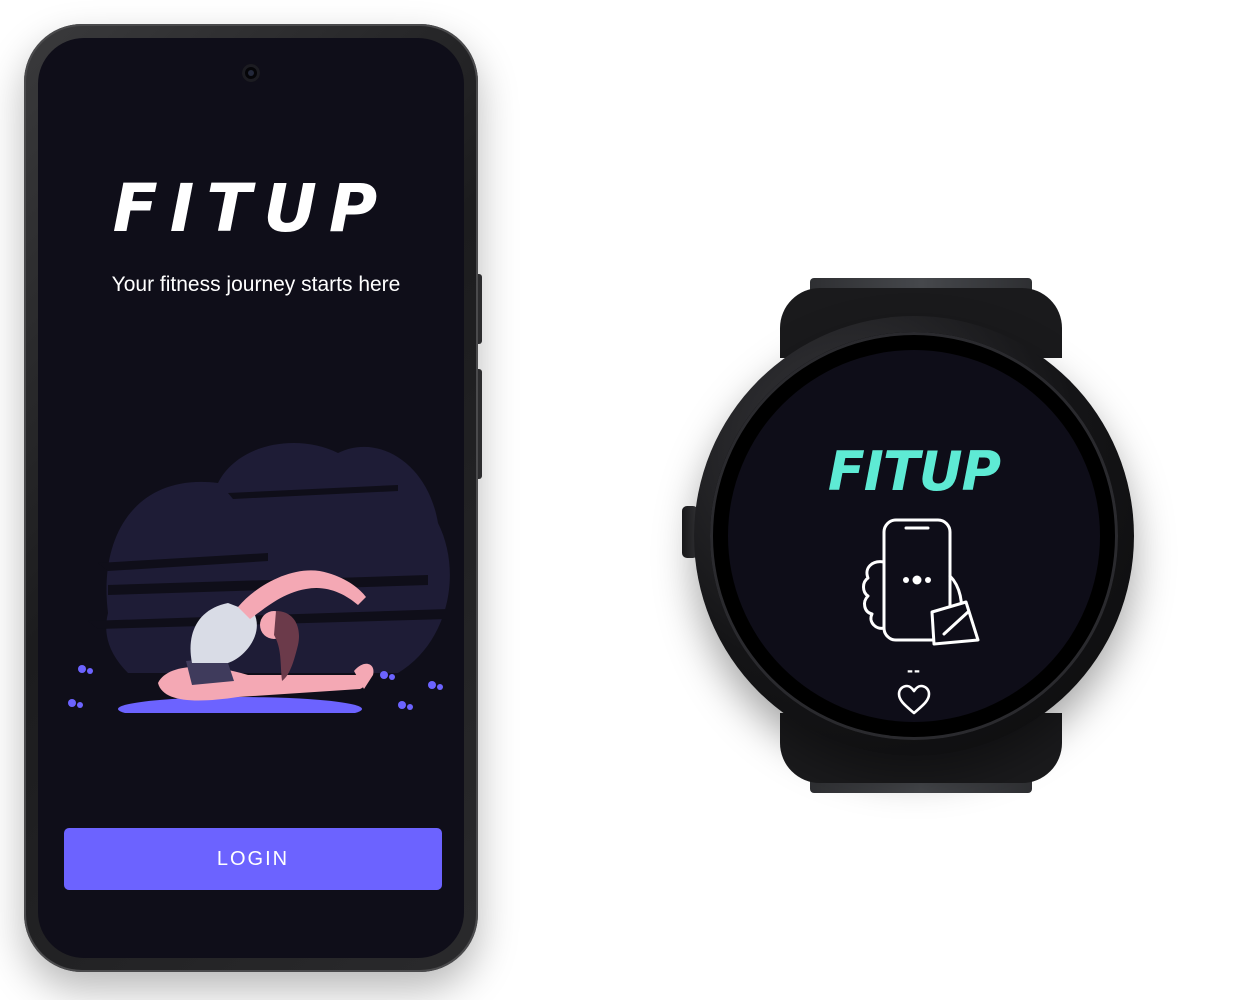 This screenshot has width=1250, height=1000. What do you see at coordinates (256, 284) in the screenshot?
I see `tagline: Your fitness journey starts here` at bounding box center [256, 284].